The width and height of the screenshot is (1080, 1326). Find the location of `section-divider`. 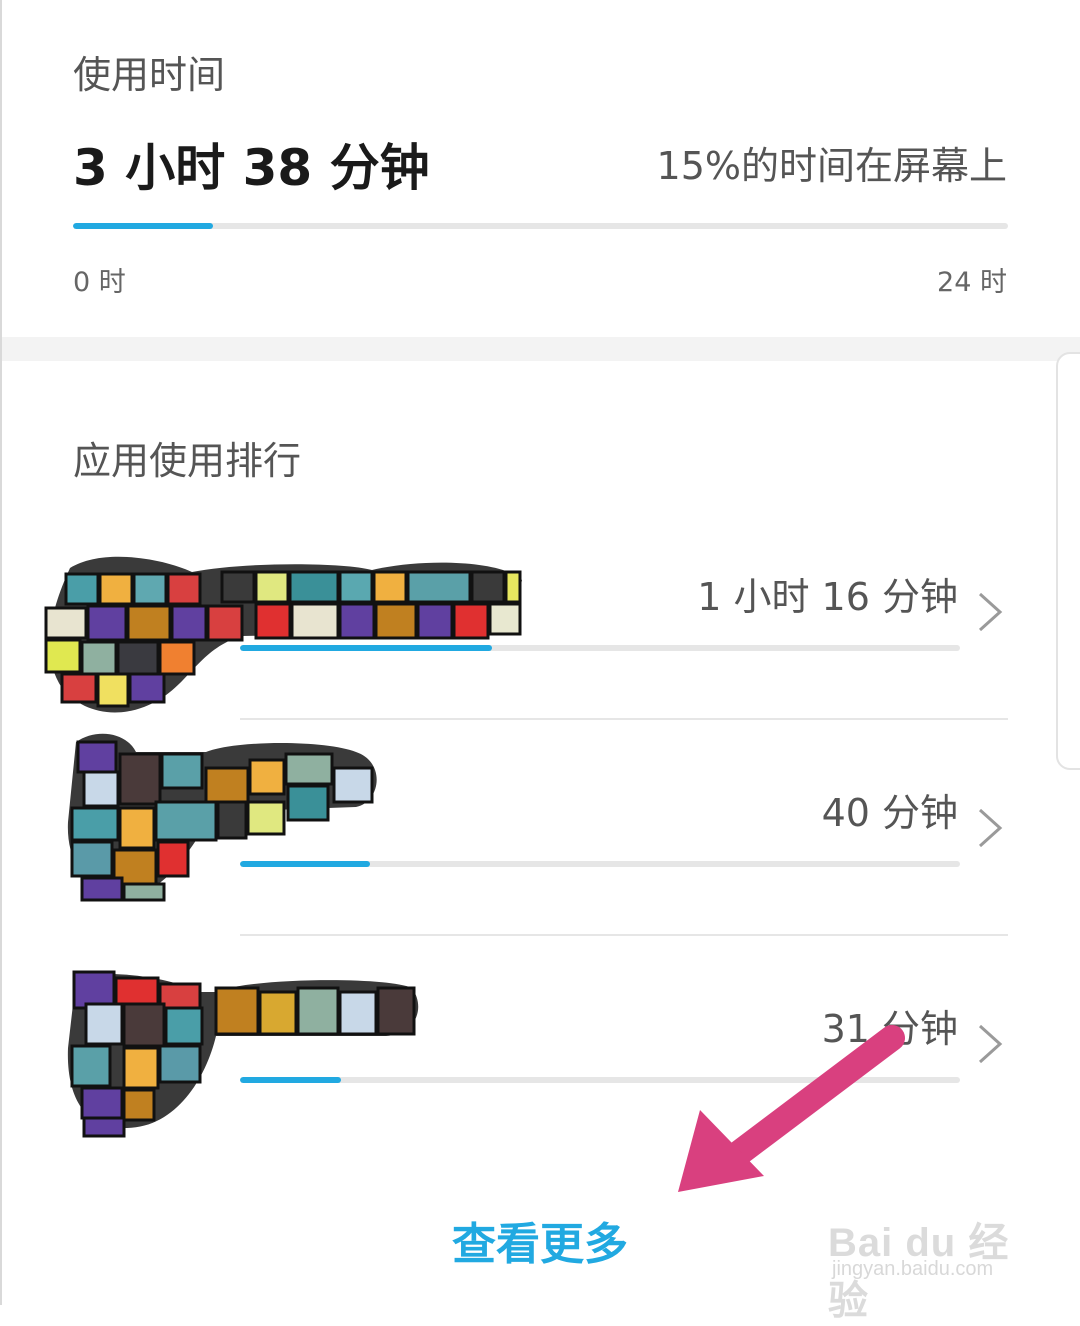

section-divider is located at coordinates (541, 349).